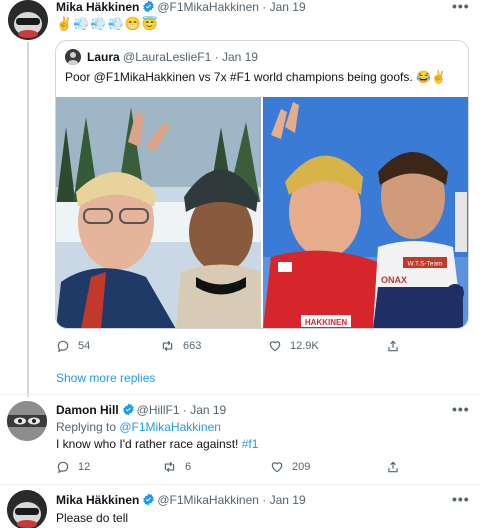 This screenshot has height=528, width=480. What do you see at coordinates (180, 346) in the screenshot?
I see `tweet1-retweet-button: 663` at bounding box center [180, 346].